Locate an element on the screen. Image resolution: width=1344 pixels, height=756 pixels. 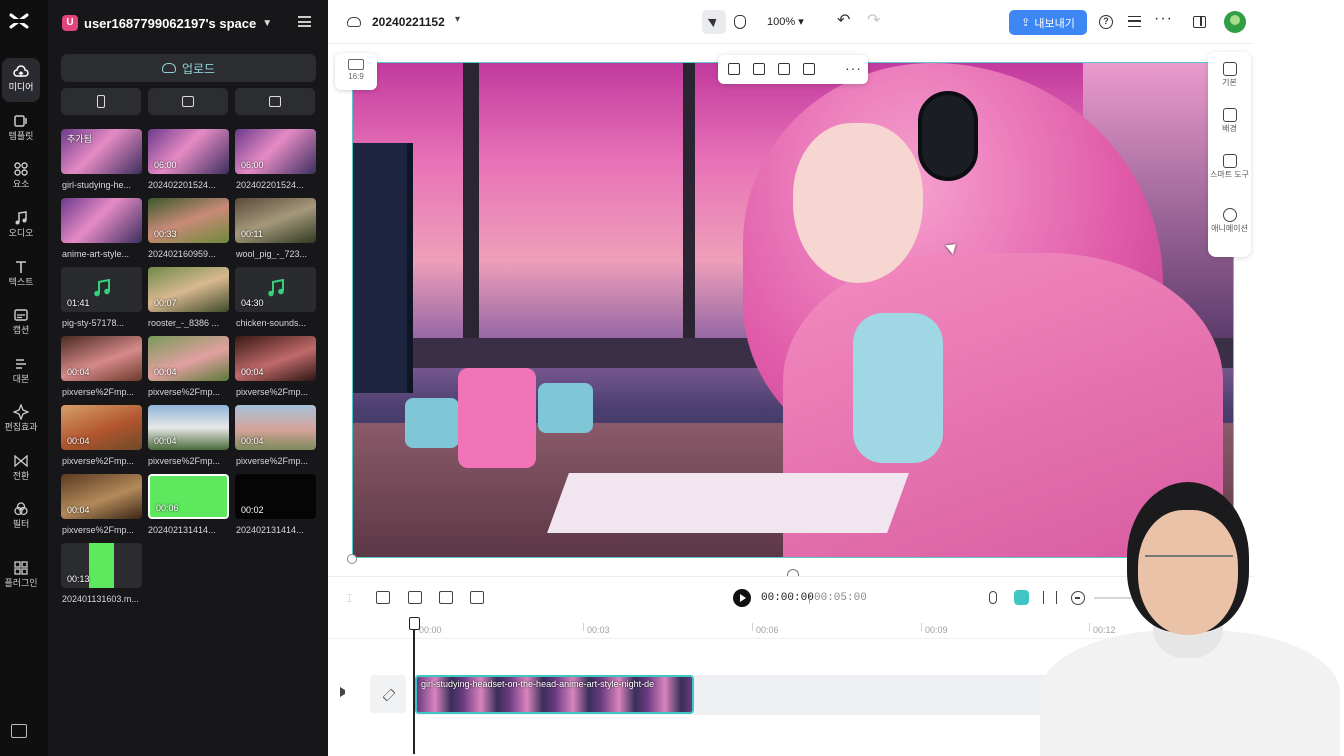
capcut-logo-icon is located at coordinates (19, 21).